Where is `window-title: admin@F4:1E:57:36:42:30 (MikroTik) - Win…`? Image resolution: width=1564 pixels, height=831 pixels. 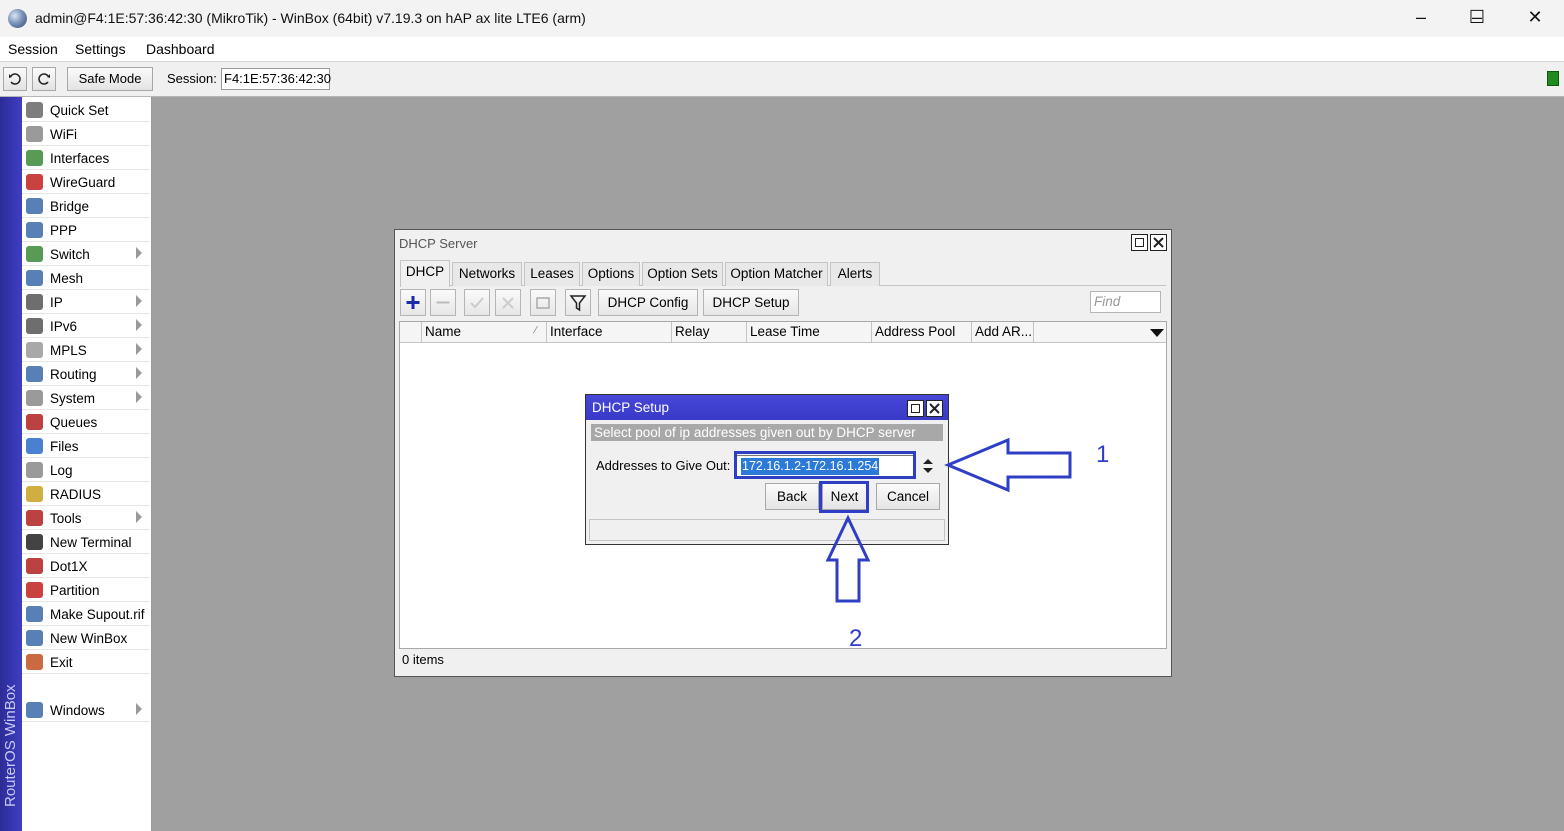
window-title: admin@F4:1E:57:36:42:30 (MikroTik) - Win… is located at coordinates (310, 18).